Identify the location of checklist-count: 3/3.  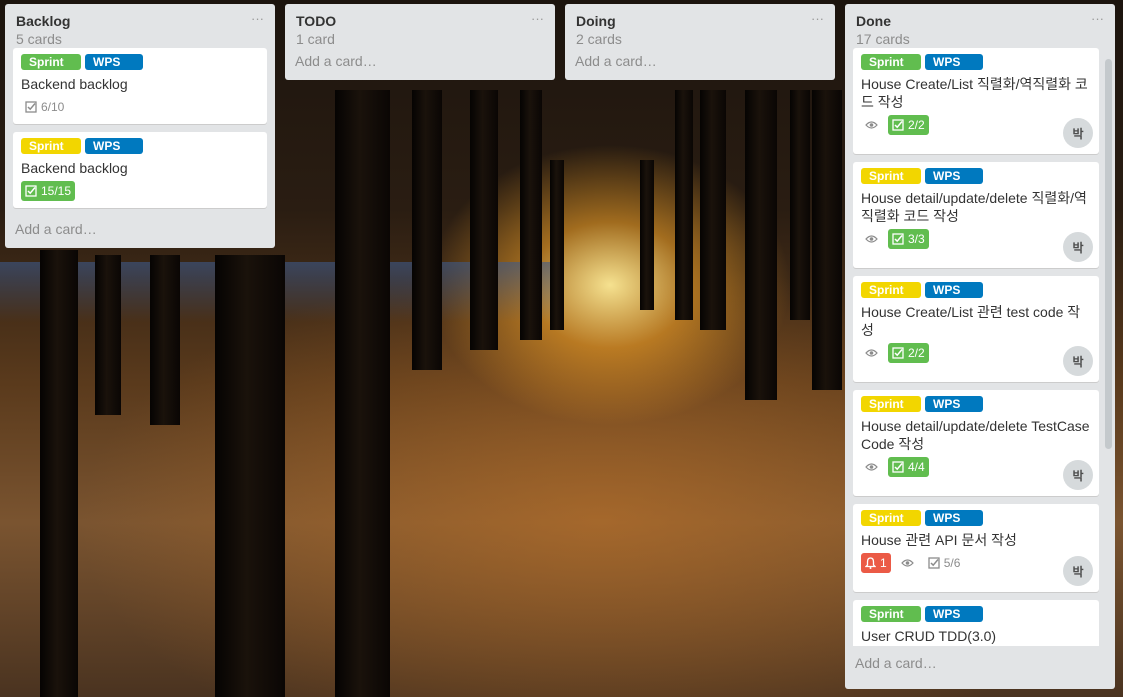
(916, 239).